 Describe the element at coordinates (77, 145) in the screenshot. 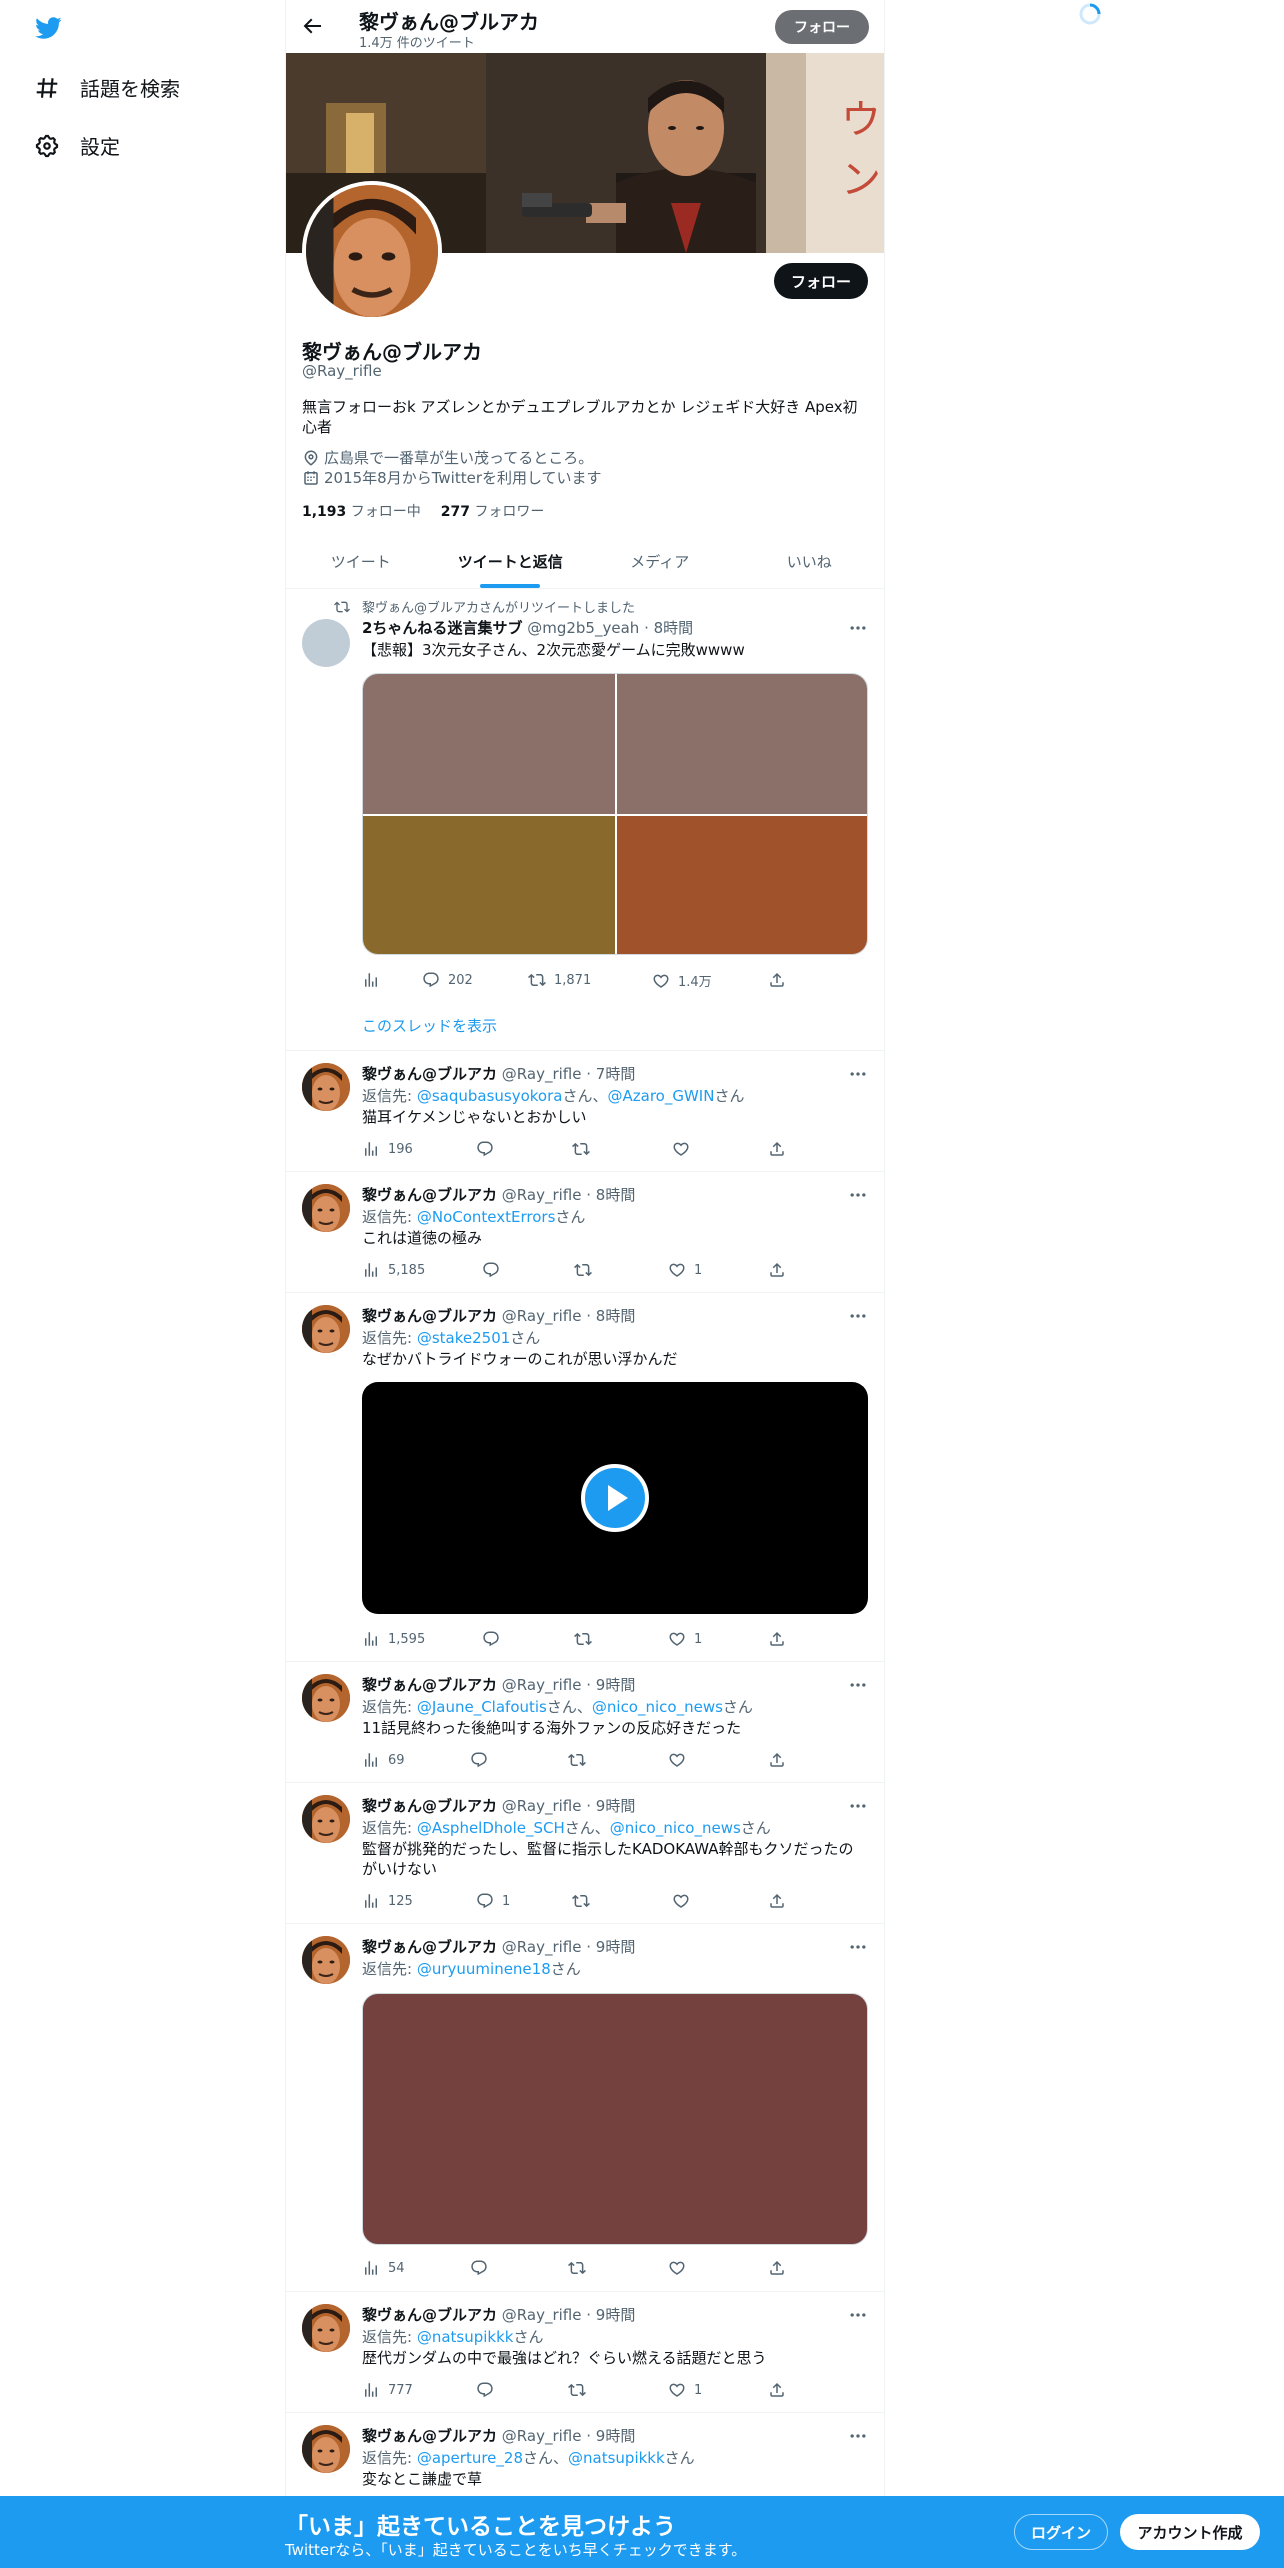

I see `nav-settings: 設定` at that location.